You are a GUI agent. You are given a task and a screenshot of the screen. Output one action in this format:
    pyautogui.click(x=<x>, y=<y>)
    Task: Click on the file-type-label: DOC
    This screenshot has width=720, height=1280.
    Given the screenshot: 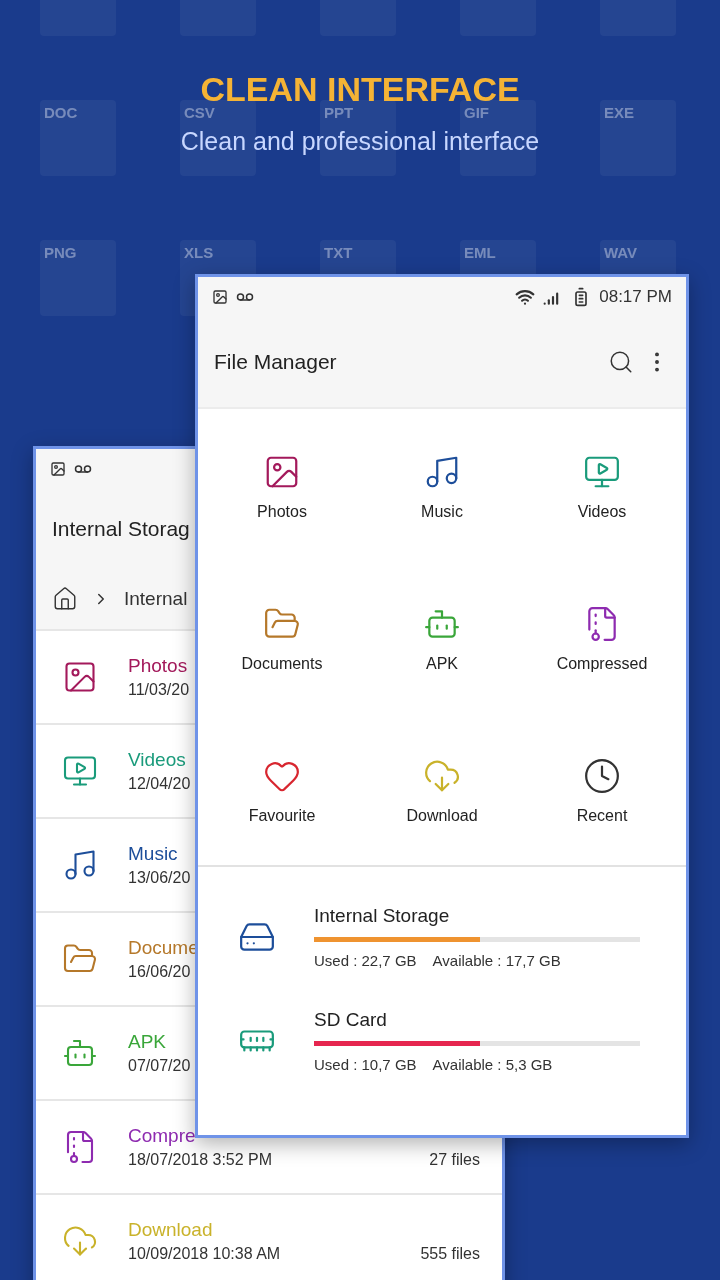 What is the action you would take?
    pyautogui.click(x=61, y=112)
    